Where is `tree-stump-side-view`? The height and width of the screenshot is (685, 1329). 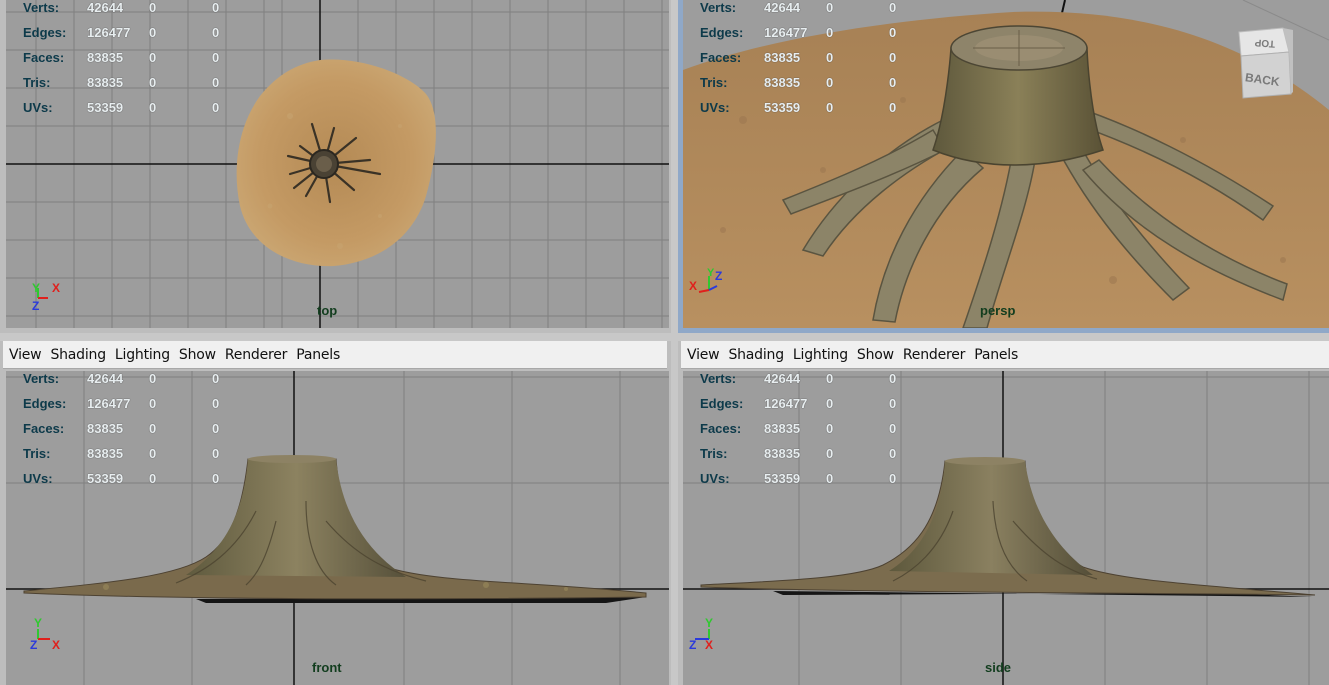
tree-stump-side-view is located at coordinates (1008, 527).